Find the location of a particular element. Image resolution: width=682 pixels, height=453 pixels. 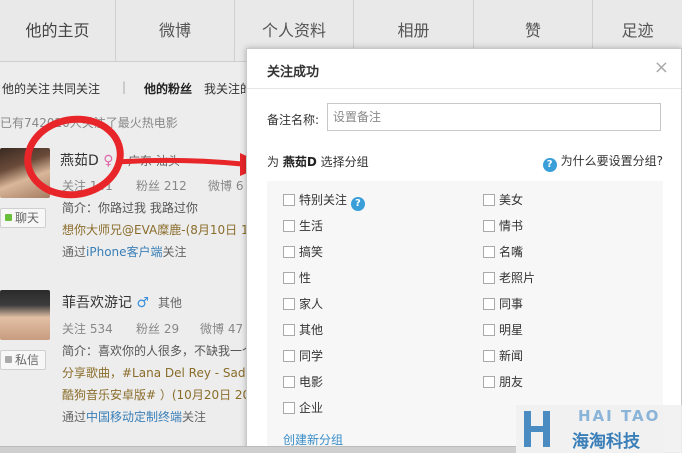

person-intro: 简介：喜欢你的人很多，不缺我一个 is located at coordinates (158, 351).